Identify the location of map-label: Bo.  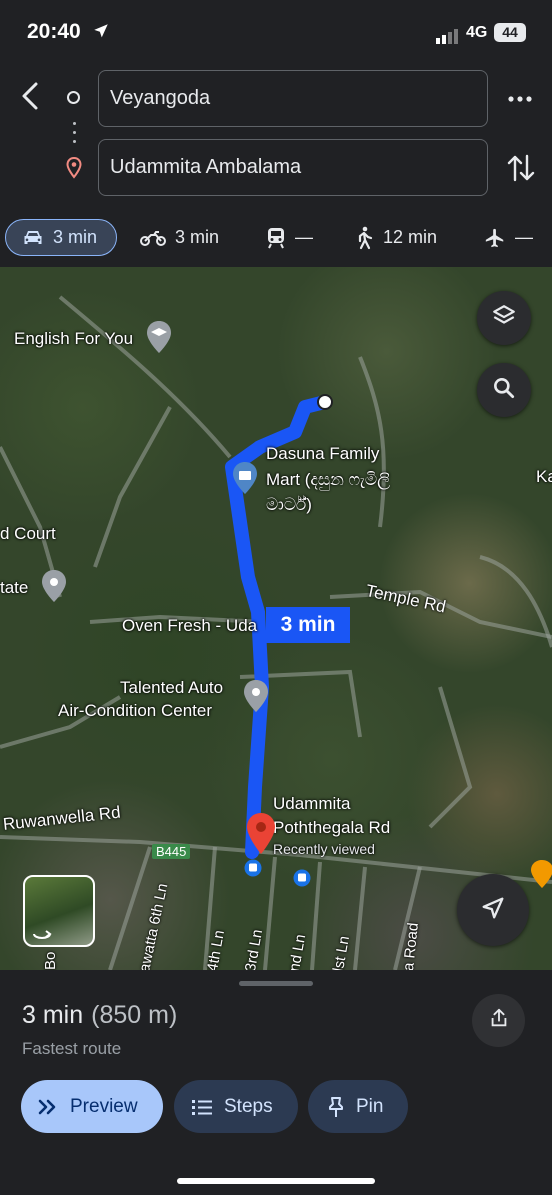
(50, 961).